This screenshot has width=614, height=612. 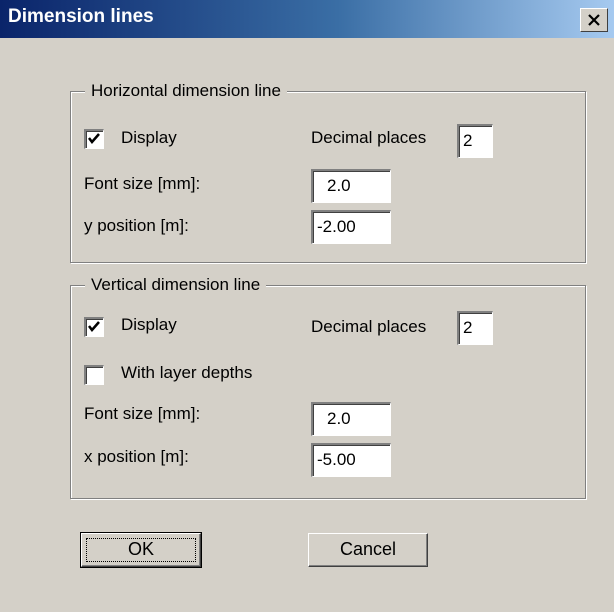 What do you see at coordinates (81, 16) in the screenshot?
I see `window-title: Dimension lines` at bounding box center [81, 16].